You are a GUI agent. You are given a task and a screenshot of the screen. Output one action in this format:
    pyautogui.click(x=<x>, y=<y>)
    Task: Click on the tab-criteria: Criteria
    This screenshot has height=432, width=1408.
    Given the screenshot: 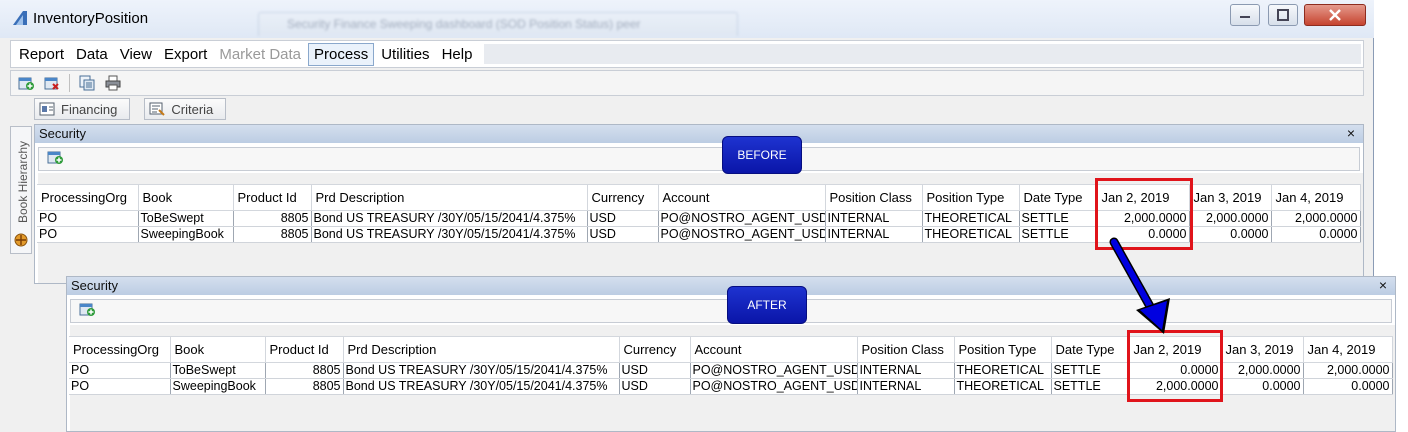 What is the action you would take?
    pyautogui.click(x=185, y=109)
    